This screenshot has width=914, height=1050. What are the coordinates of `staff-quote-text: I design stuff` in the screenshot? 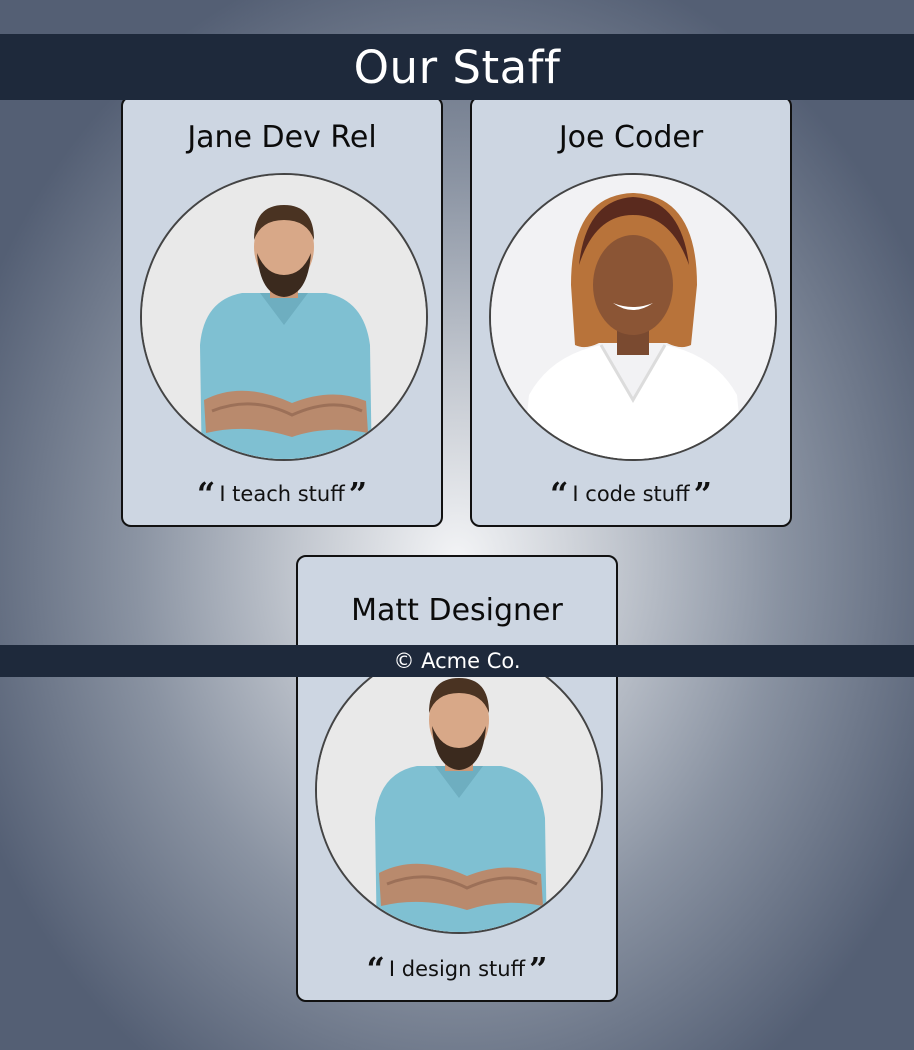 It's located at (457, 969).